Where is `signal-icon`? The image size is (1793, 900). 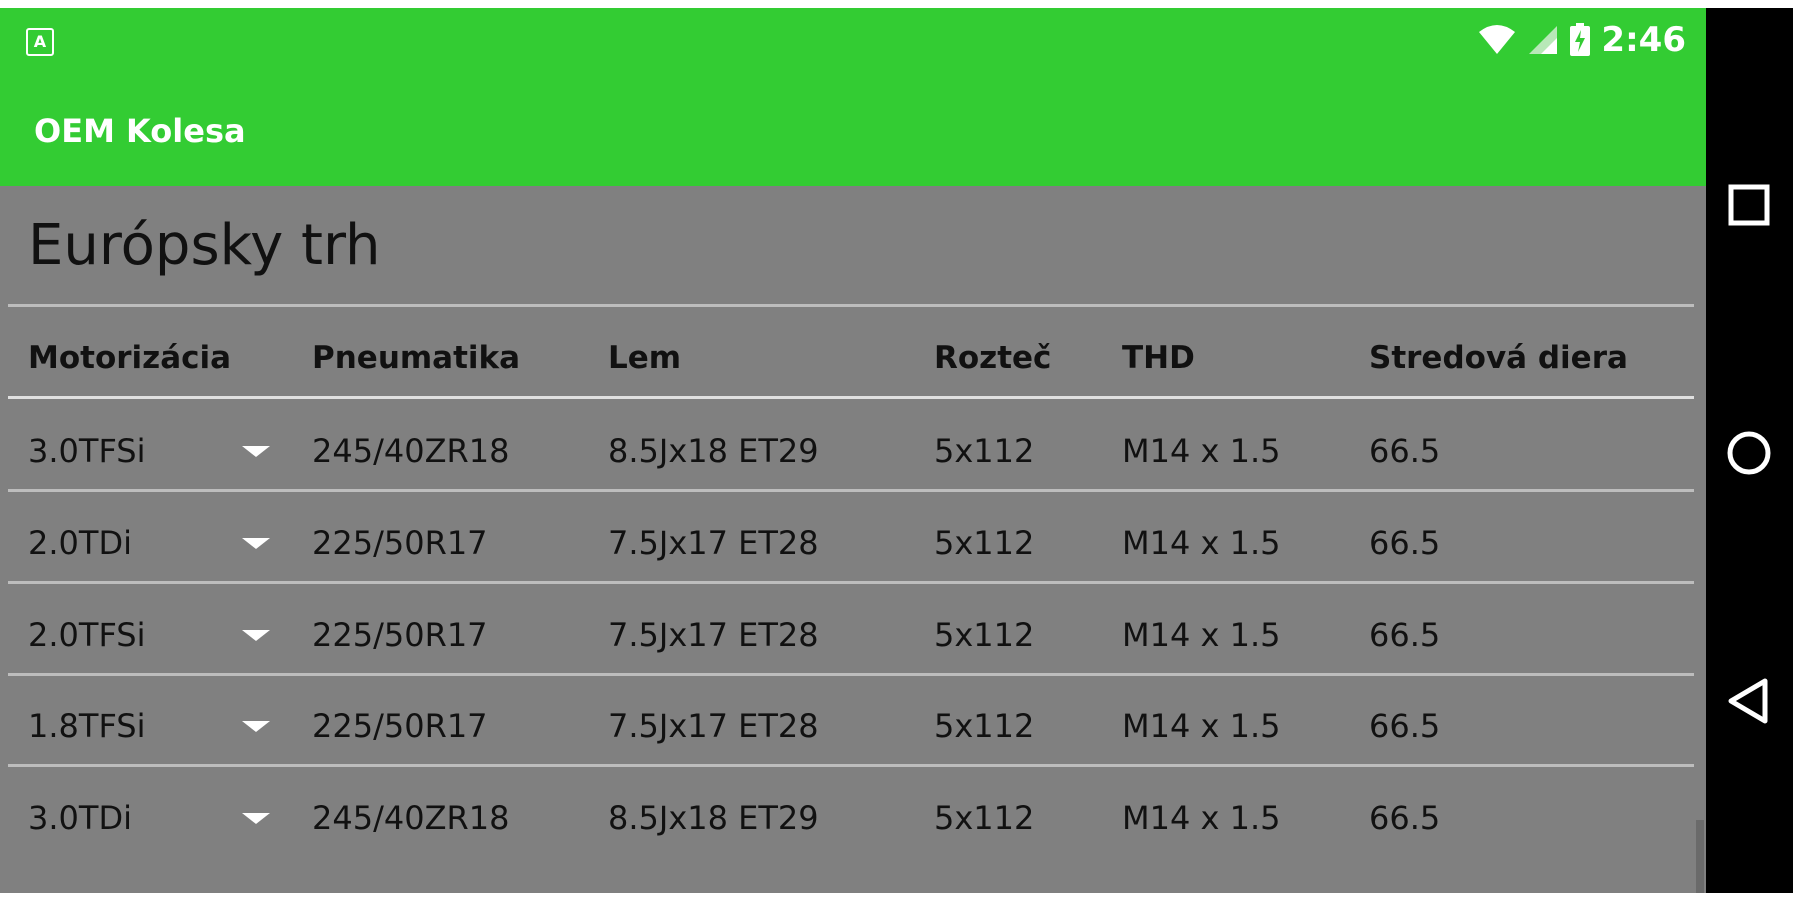 signal-icon is located at coordinates (1543, 40).